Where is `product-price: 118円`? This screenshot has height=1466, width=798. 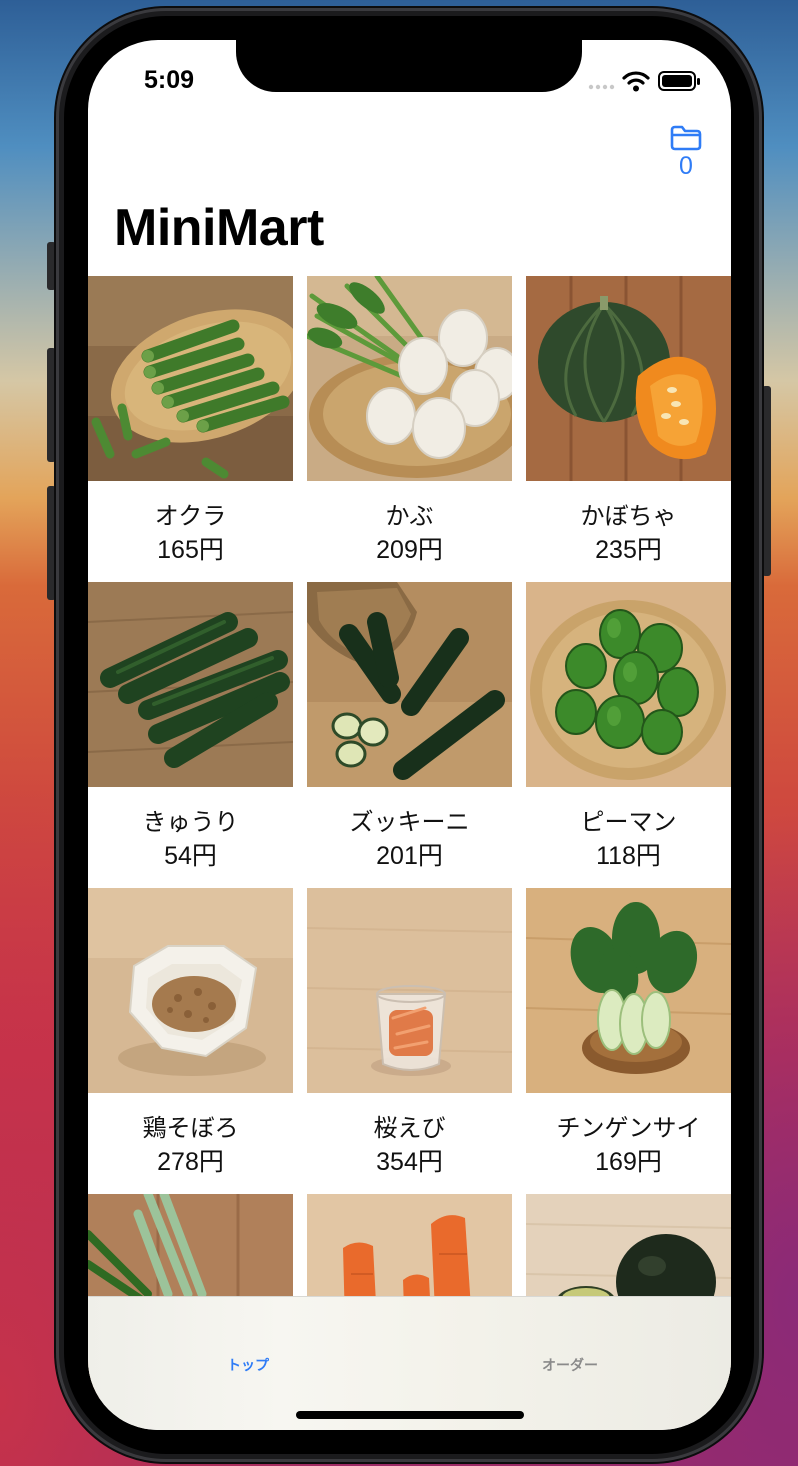 product-price: 118円 is located at coordinates (628, 856).